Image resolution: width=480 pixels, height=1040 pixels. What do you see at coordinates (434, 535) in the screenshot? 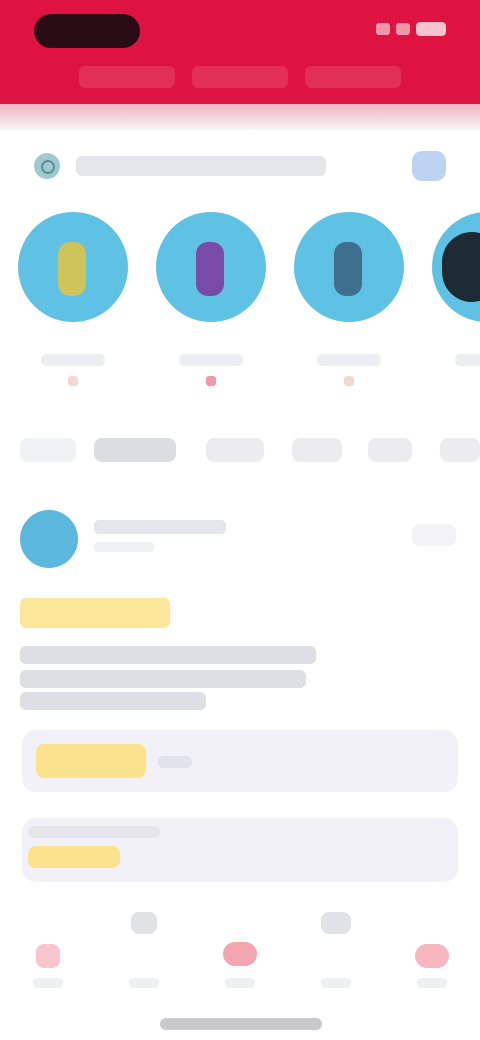
I see `follow-button` at bounding box center [434, 535].